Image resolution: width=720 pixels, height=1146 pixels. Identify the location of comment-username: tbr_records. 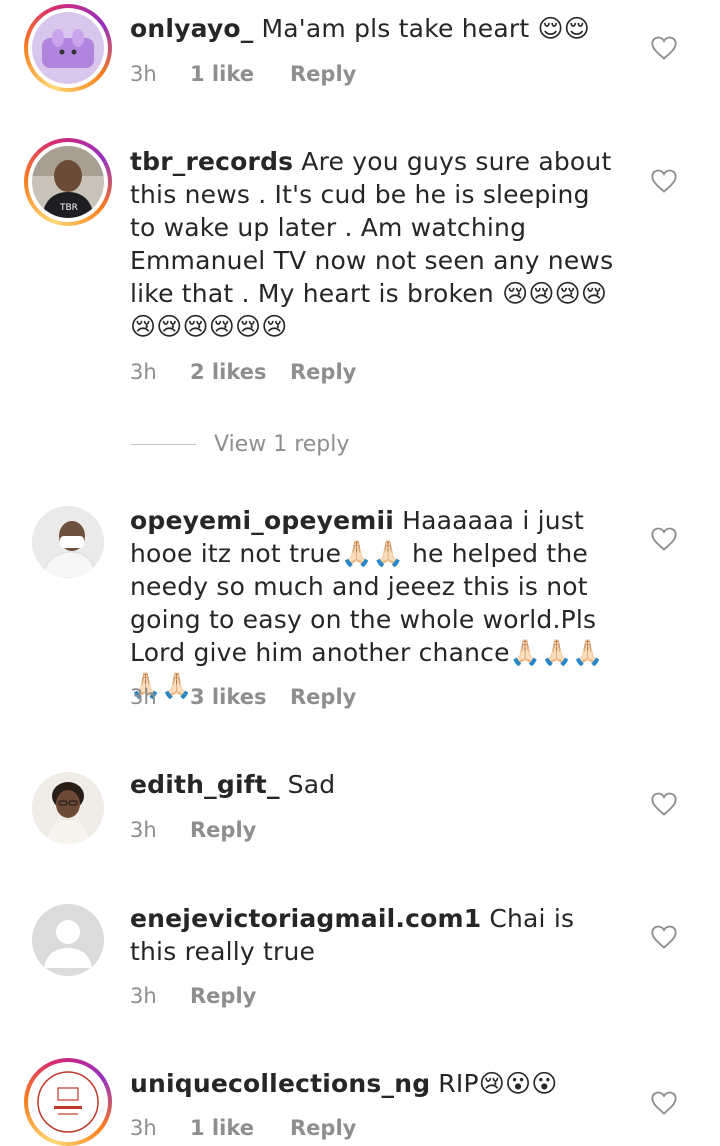
(211, 161).